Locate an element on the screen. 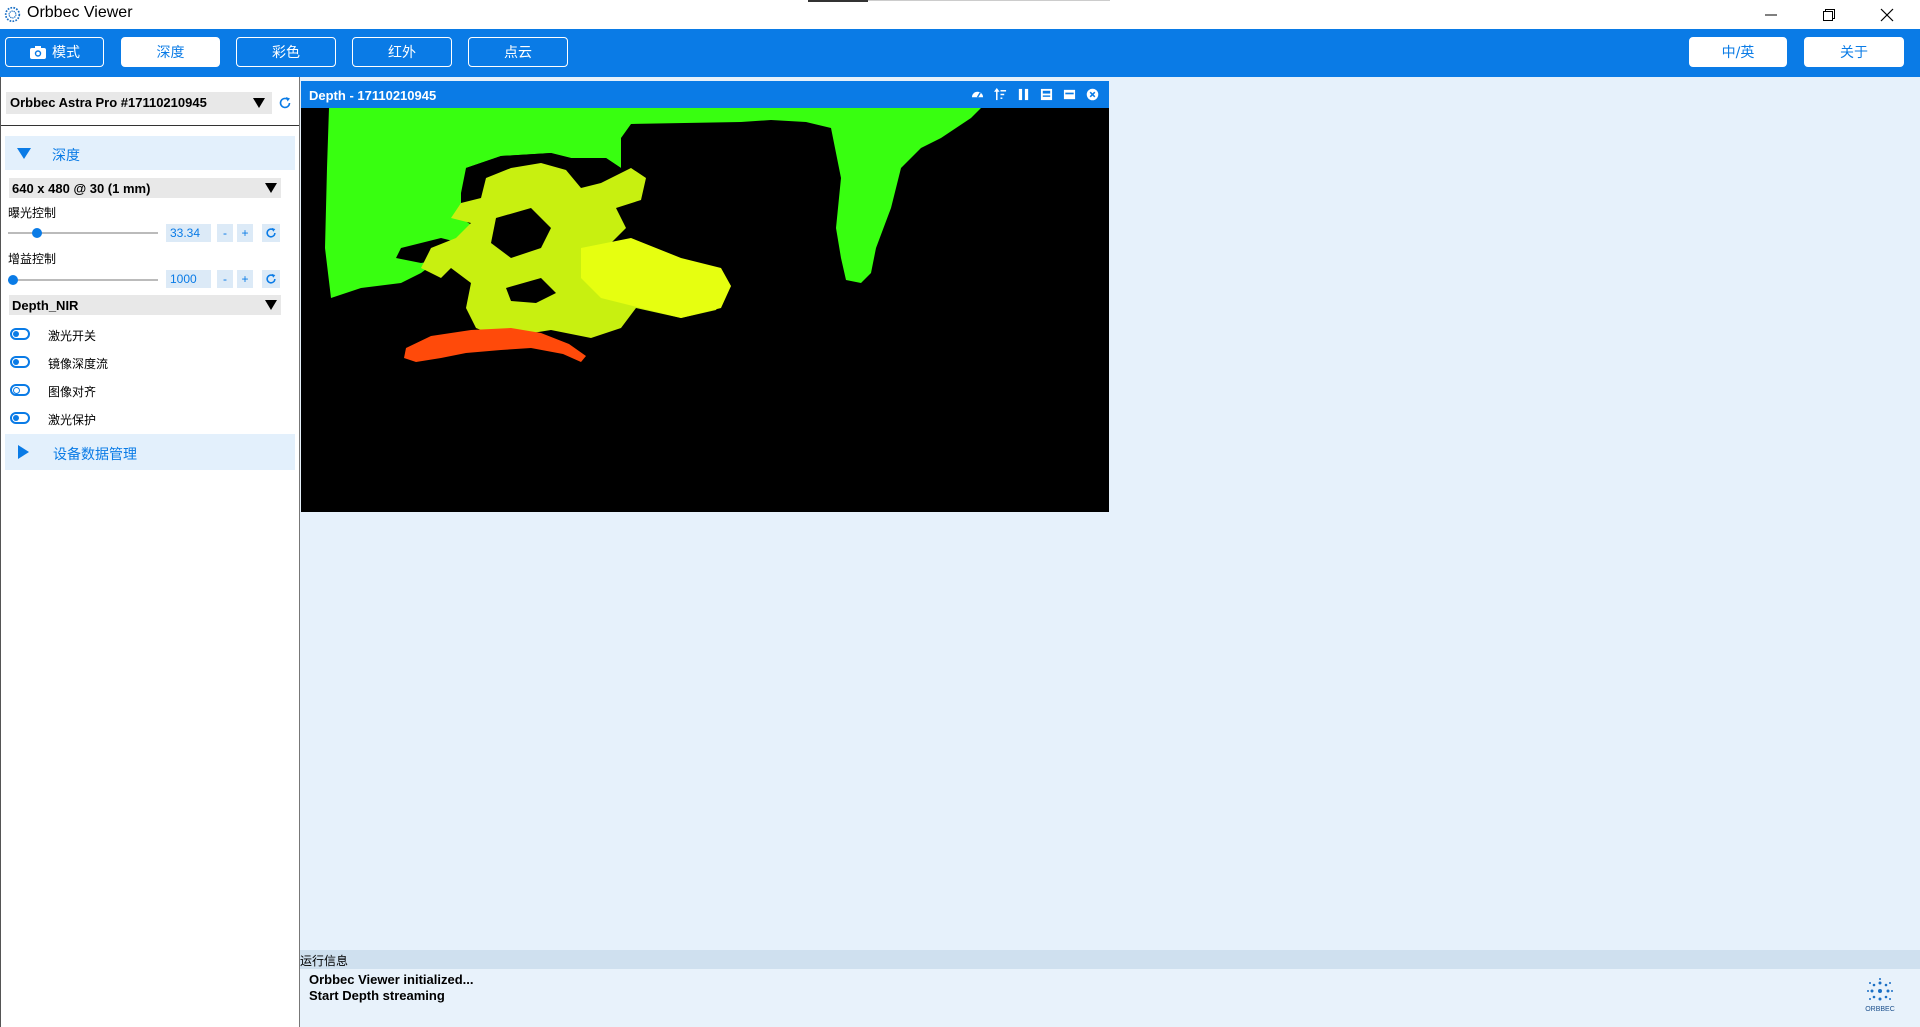  close-window-icon is located at coordinates (1092, 94).